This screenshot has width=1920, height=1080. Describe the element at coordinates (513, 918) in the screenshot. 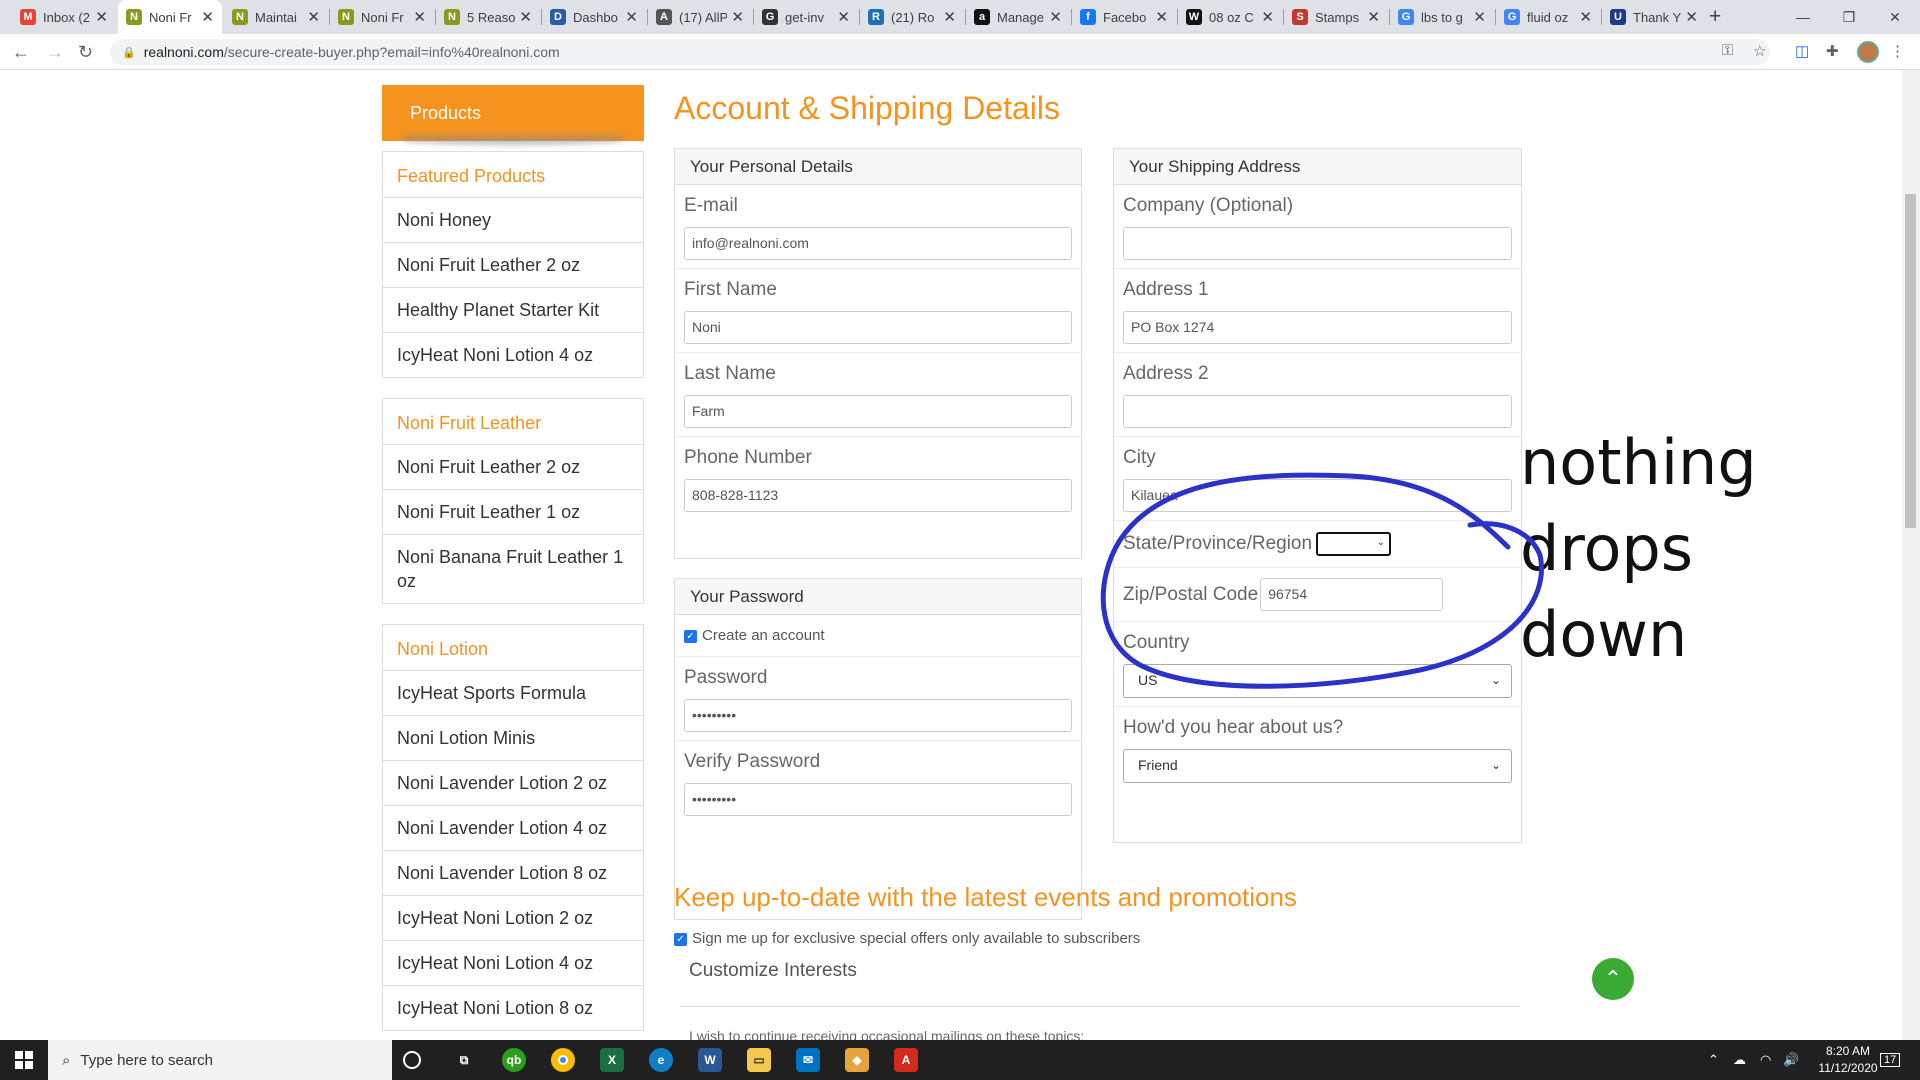

I see `sidebar-product-link: IcyHeat Noni Lotion 2 oz` at that location.